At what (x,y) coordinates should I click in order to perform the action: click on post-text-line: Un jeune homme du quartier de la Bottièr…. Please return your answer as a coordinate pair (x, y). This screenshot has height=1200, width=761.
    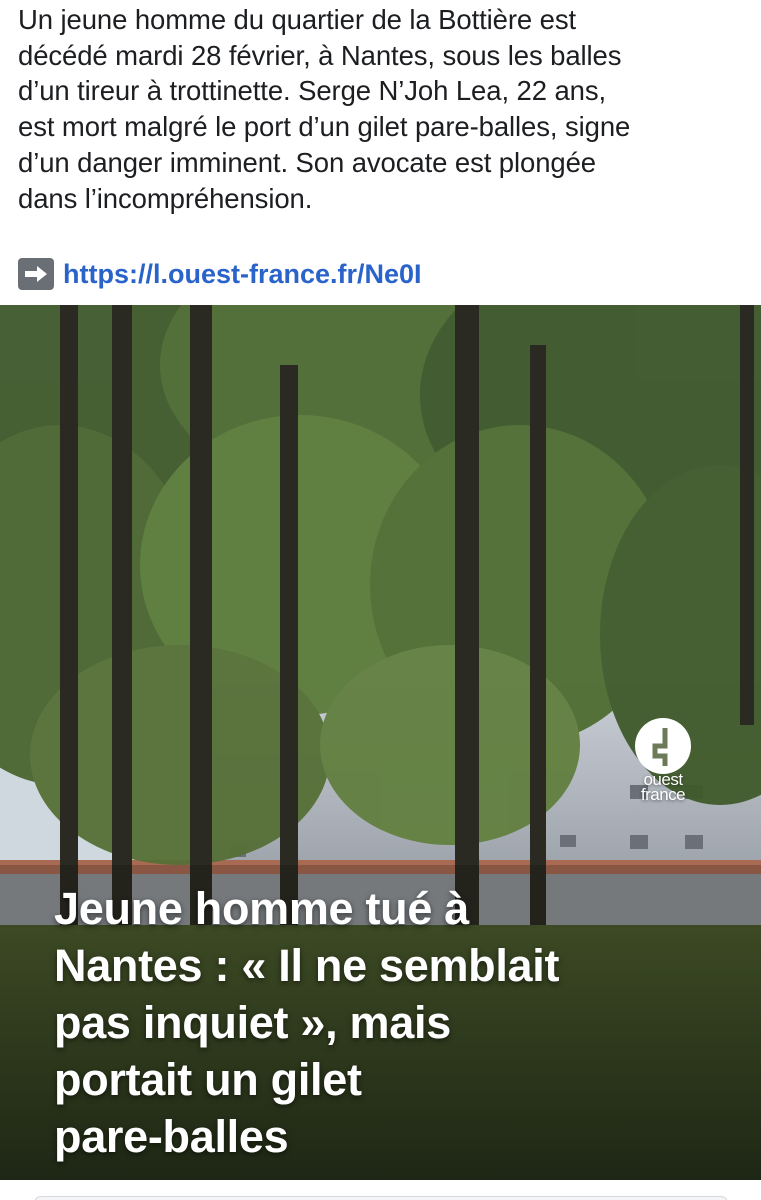
    Looking at the image, I should click on (297, 19).